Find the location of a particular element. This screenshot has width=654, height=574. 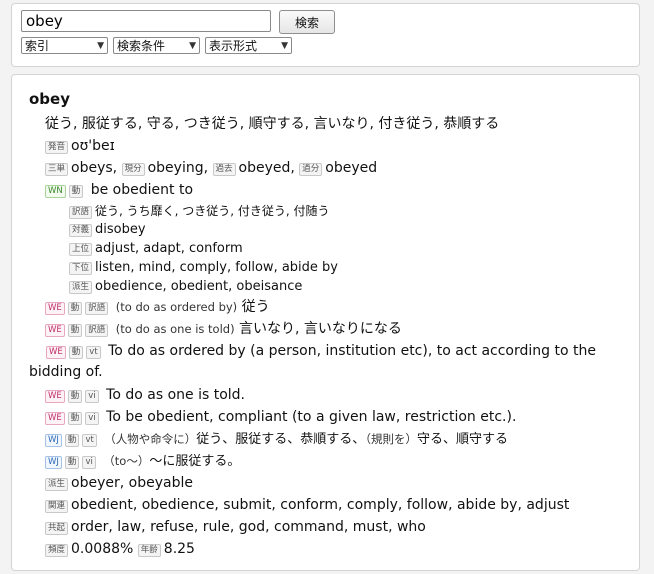

inflection-tag: 過分 is located at coordinates (311, 169).